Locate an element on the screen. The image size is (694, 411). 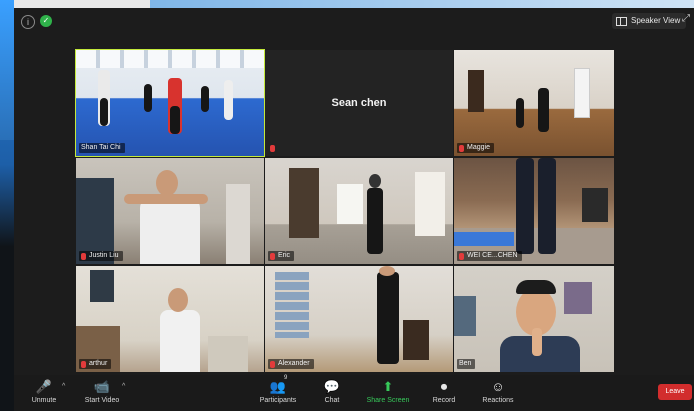
participant-name: Maggie is located at coordinates (478, 147).